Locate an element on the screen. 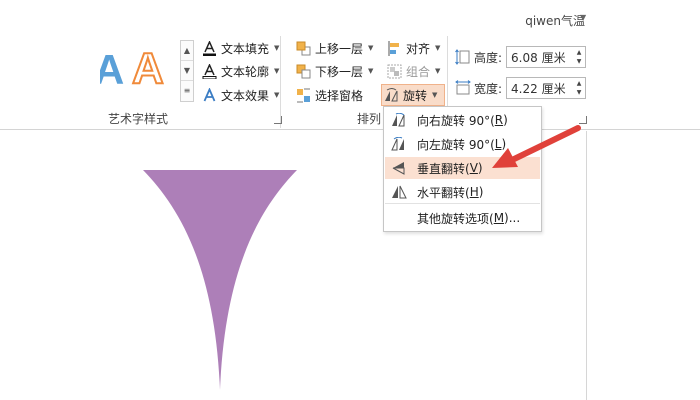  menu-item-key: H is located at coordinates (474, 192).